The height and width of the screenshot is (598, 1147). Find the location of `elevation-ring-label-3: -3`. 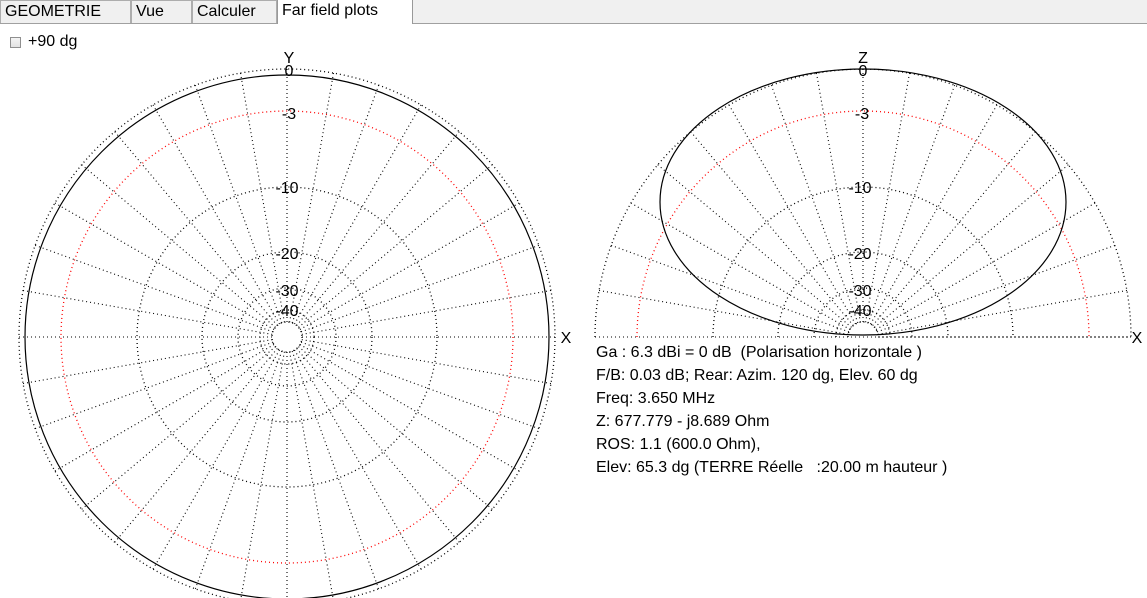

elevation-ring-label-3: -3 is located at coordinates (862, 114).